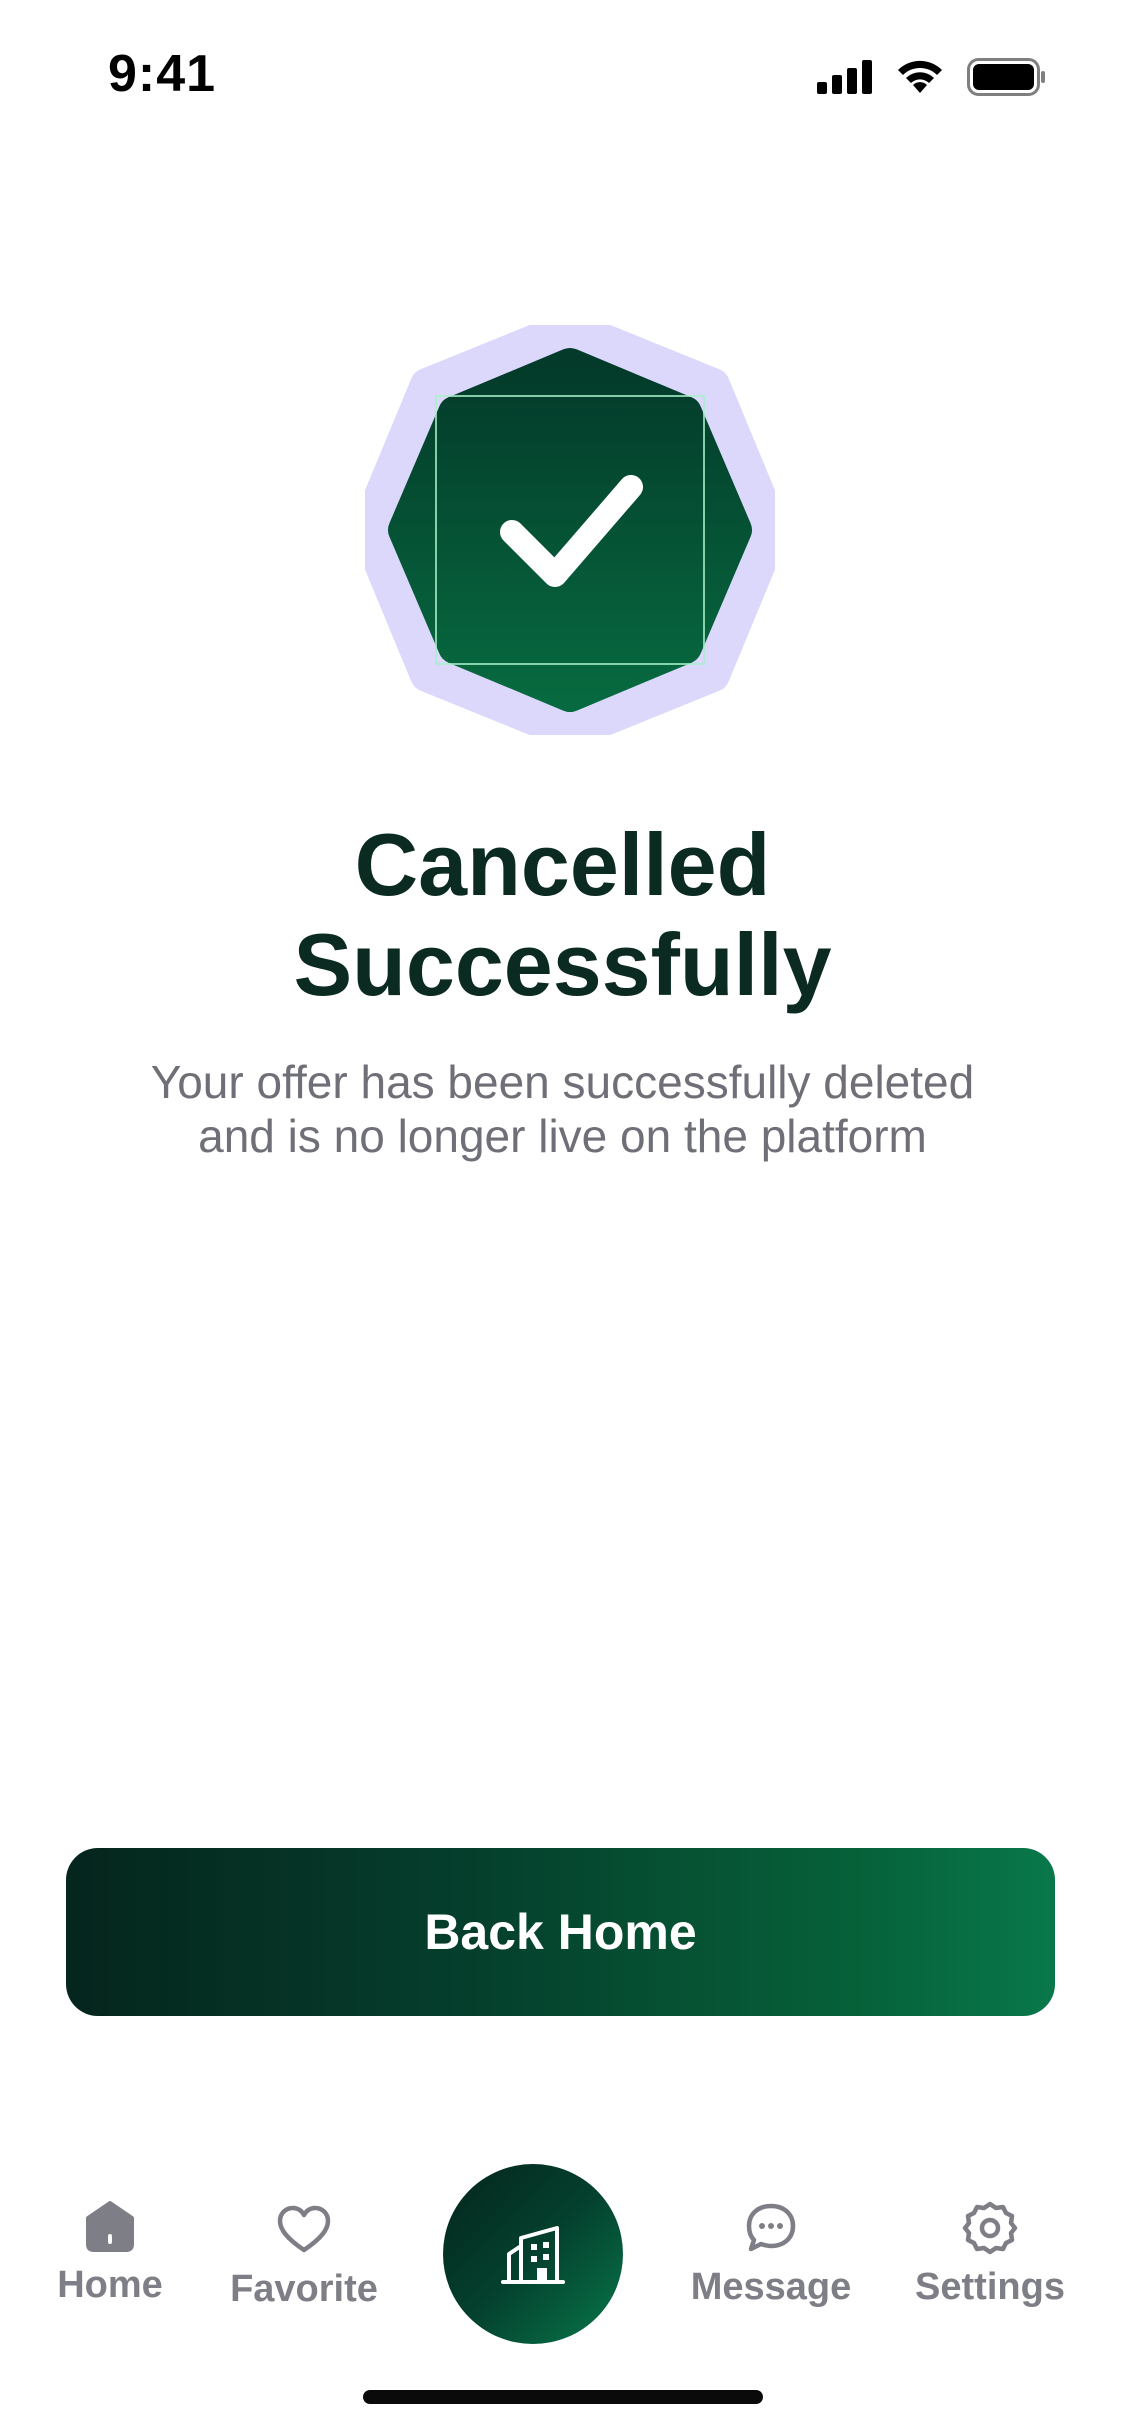 The width and height of the screenshot is (1125, 2436). I want to click on tab-home-label: Home, so click(110, 2285).